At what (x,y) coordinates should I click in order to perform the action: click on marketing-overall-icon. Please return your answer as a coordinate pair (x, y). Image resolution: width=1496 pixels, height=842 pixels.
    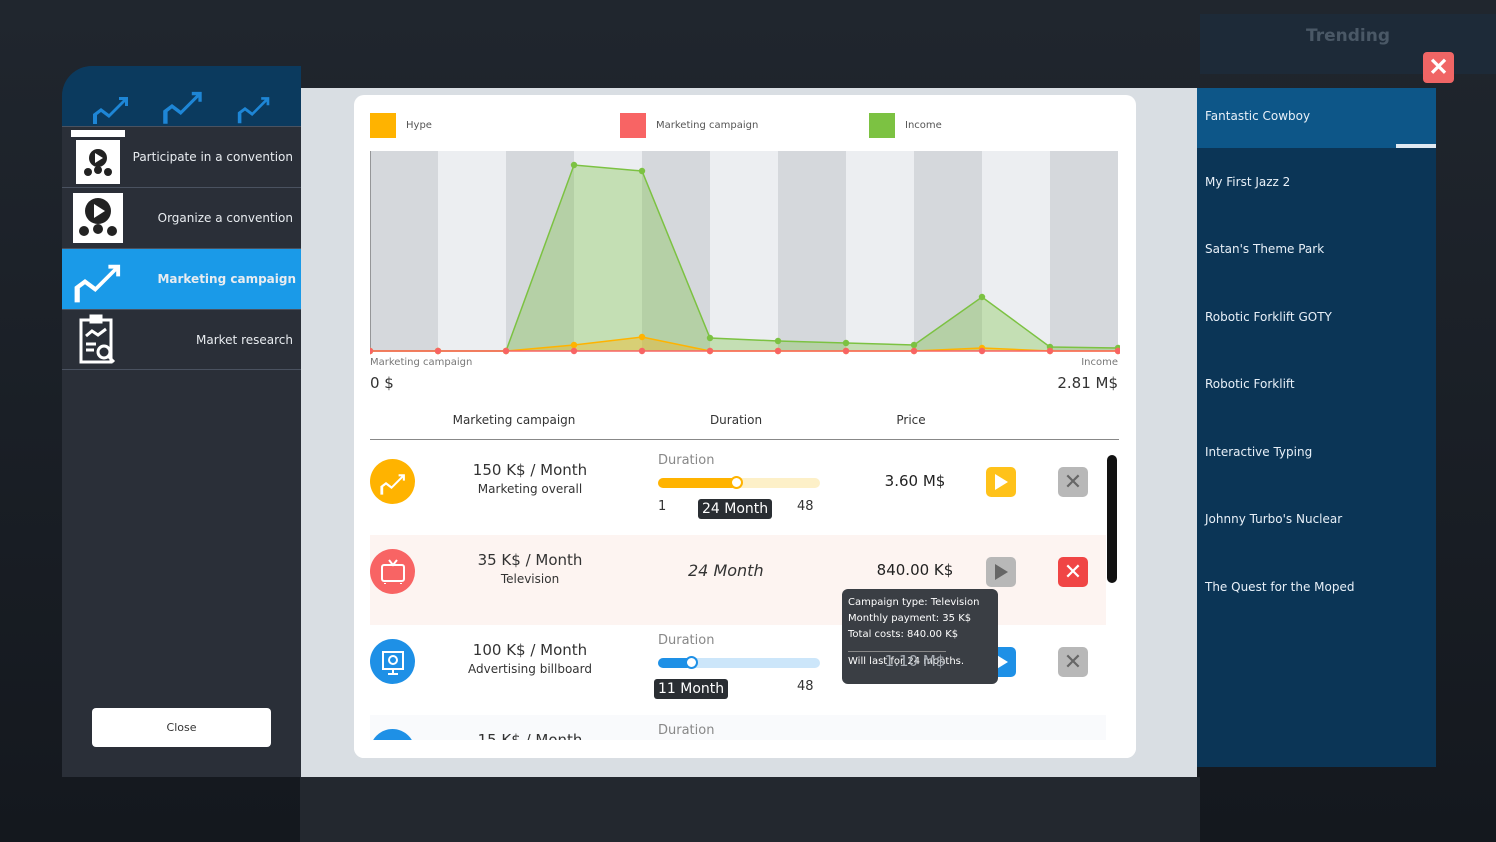
    Looking at the image, I should click on (392, 481).